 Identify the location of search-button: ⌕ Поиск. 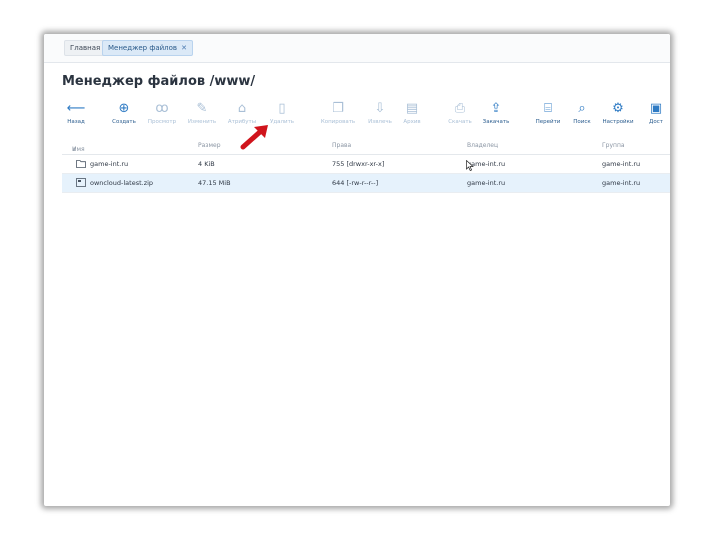
(582, 113).